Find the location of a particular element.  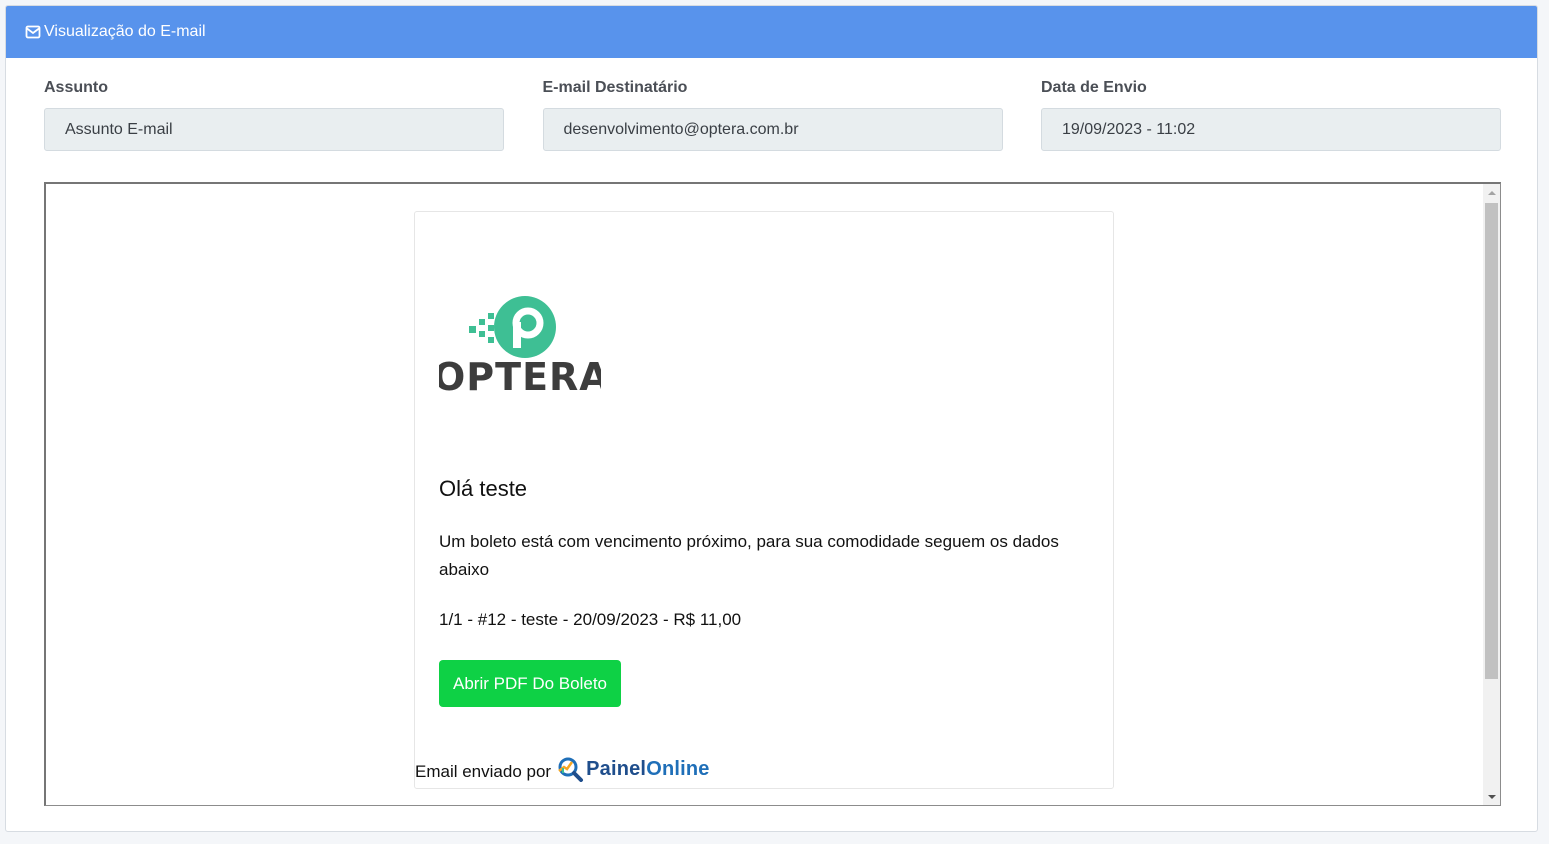

open-pdf-button: Abrir PDF Do Boleto is located at coordinates (530, 683).